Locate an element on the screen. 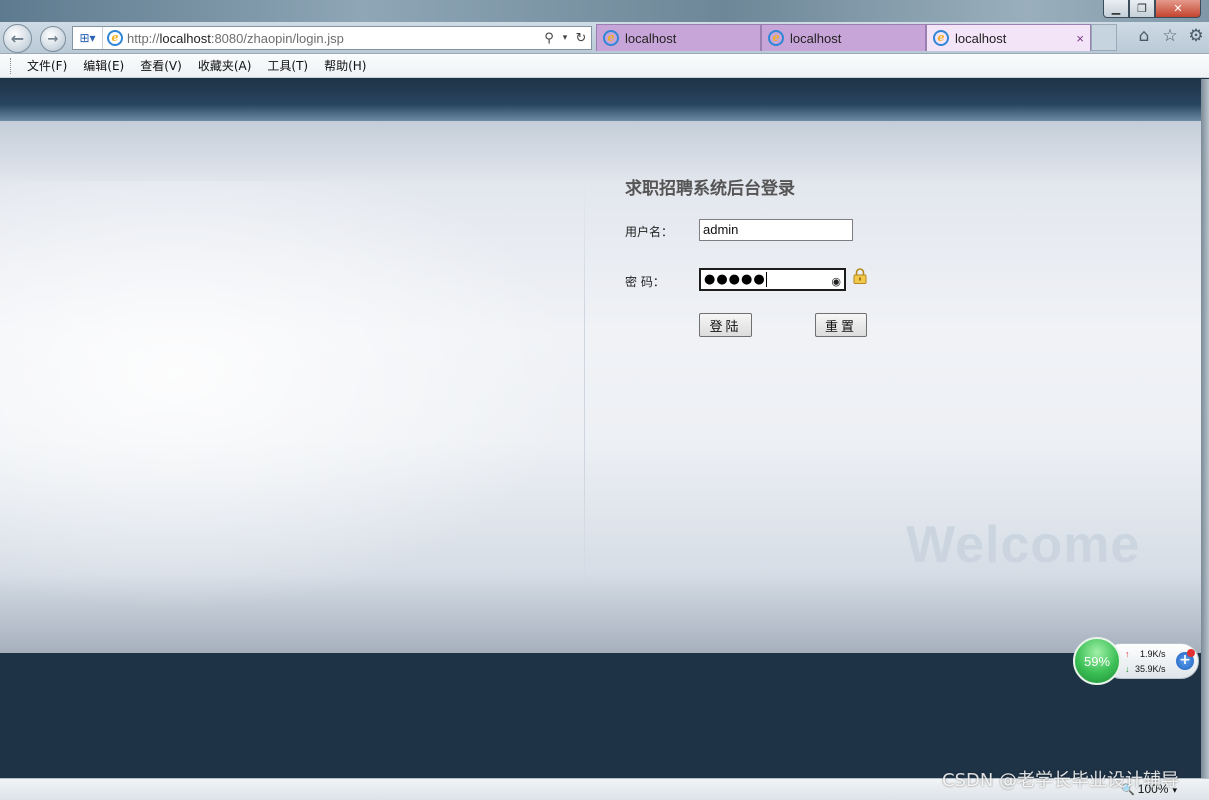 The width and height of the screenshot is (1209, 800). tab-localhost-1: e localhost is located at coordinates (678, 37).